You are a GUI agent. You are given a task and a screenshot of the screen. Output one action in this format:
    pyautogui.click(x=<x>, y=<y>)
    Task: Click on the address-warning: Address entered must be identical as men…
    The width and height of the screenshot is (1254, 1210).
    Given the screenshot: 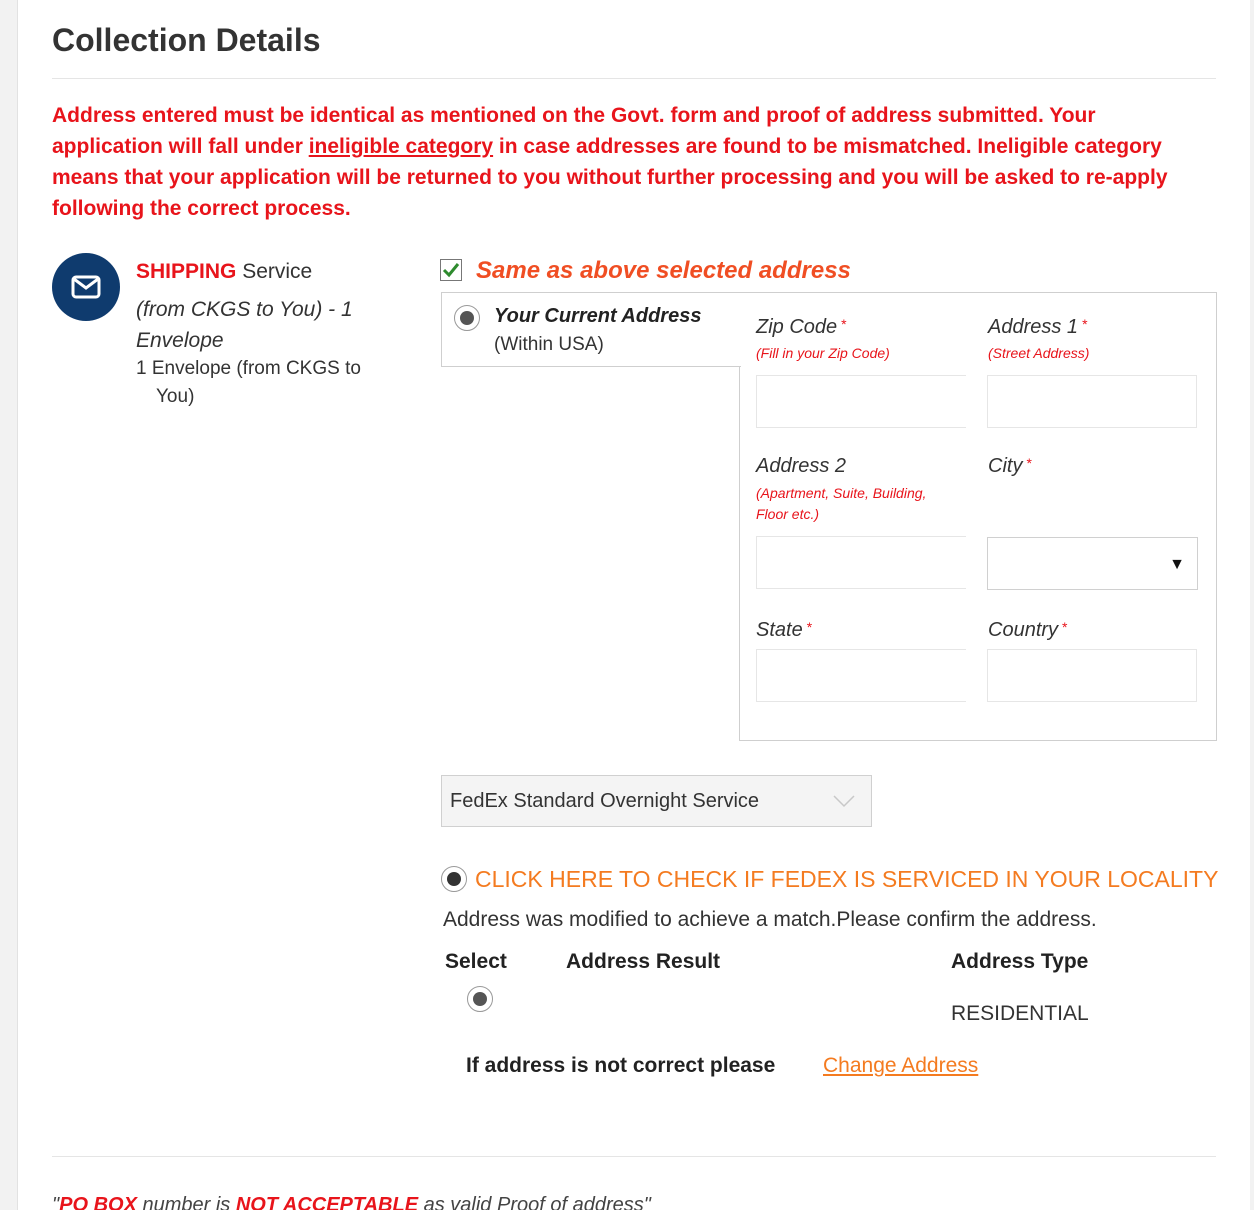 What is the action you would take?
    pyautogui.click(x=632, y=162)
    